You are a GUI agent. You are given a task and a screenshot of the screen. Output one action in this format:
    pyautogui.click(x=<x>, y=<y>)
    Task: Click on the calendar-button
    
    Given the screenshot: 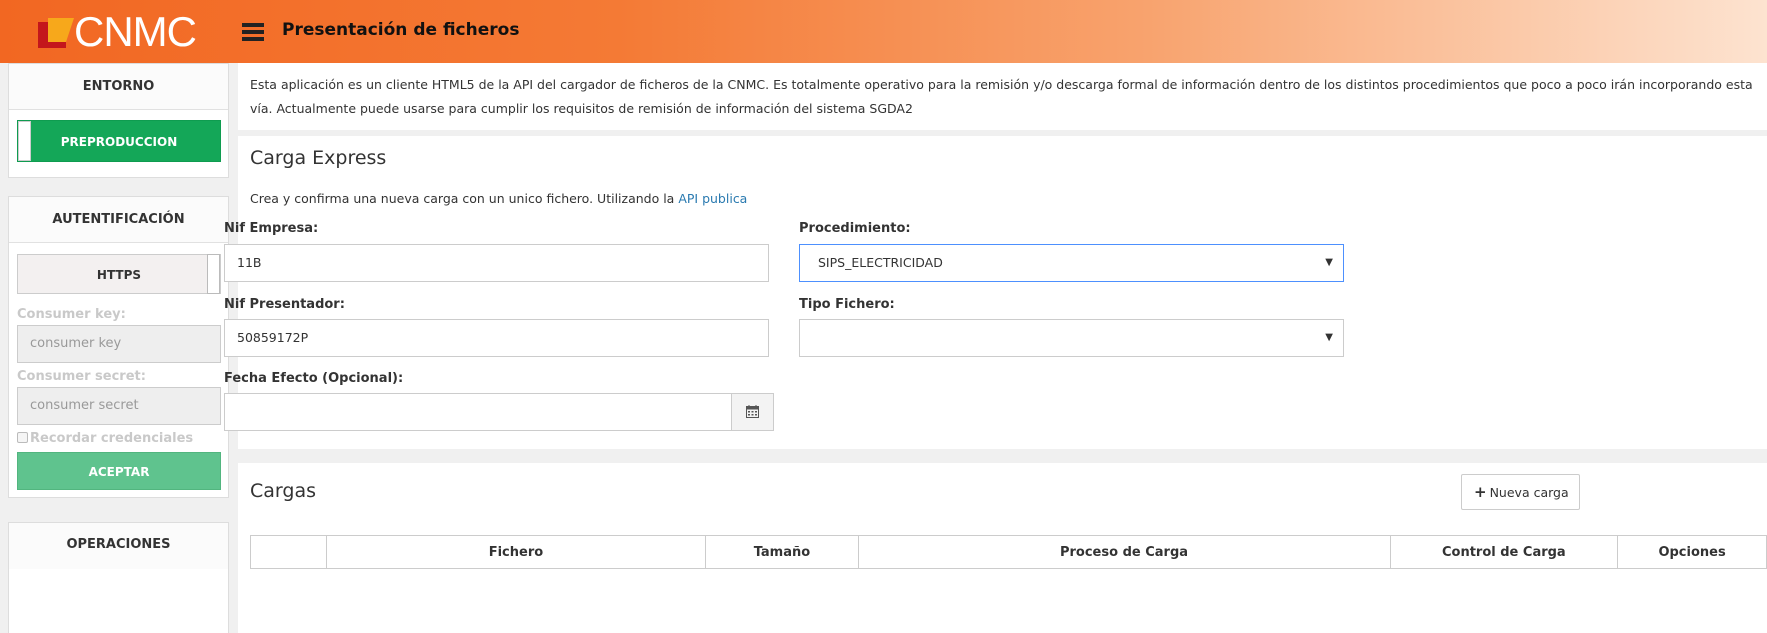 What is the action you would take?
    pyautogui.click(x=752, y=412)
    